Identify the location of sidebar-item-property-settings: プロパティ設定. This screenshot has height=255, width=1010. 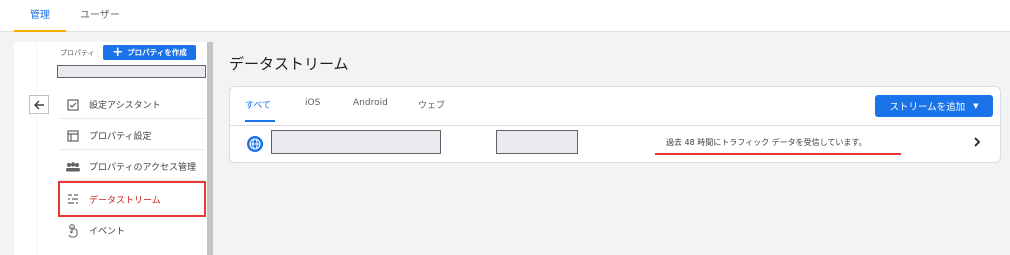
(132, 135).